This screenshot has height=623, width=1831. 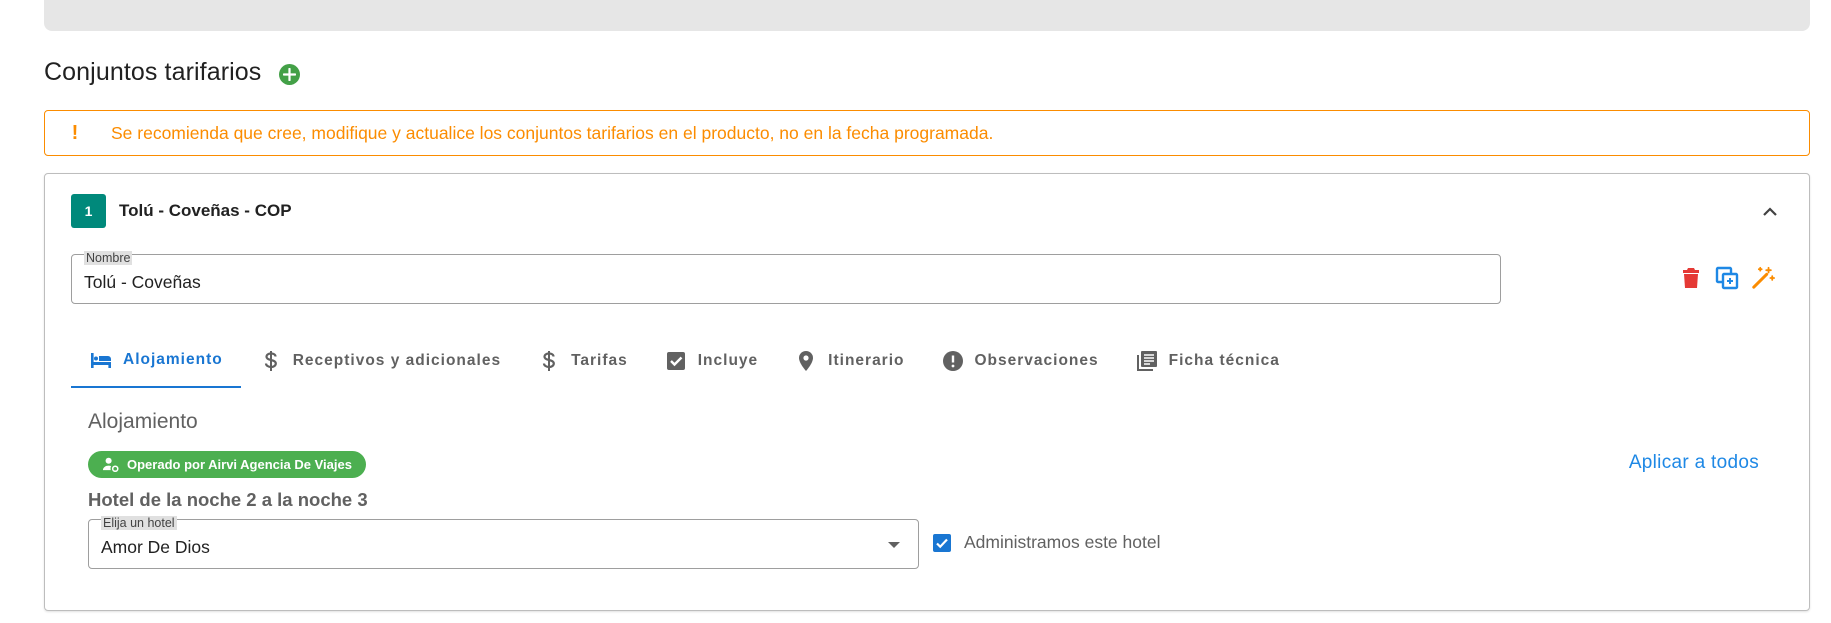 What do you see at coordinates (1224, 360) in the screenshot?
I see `tab-label: Ficha técnica` at bounding box center [1224, 360].